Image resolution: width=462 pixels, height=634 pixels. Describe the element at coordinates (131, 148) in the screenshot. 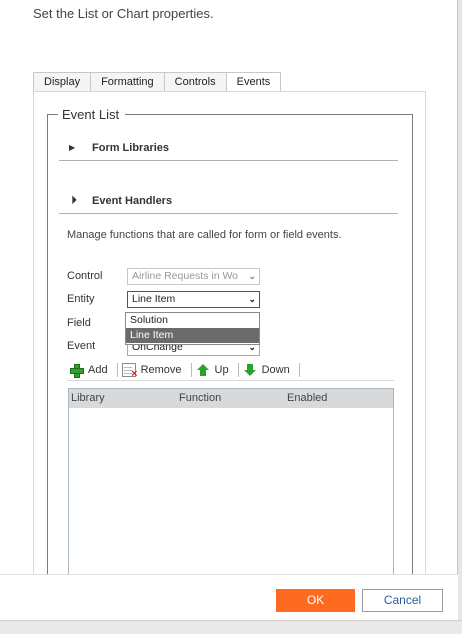

I see `form-libraries-label: Form Libraries` at that location.